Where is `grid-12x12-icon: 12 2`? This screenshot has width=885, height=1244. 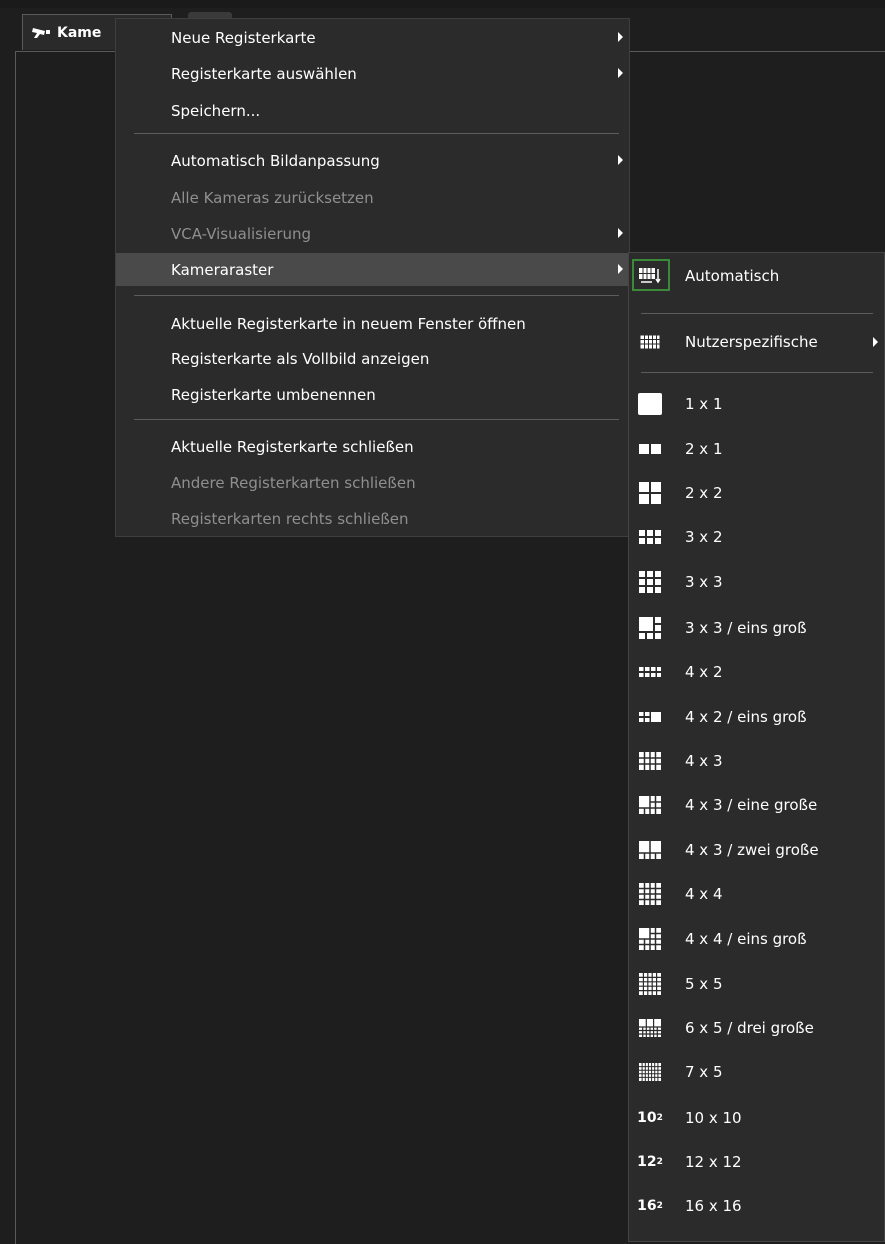
grid-12x12-icon: 12 2 is located at coordinates (650, 1162).